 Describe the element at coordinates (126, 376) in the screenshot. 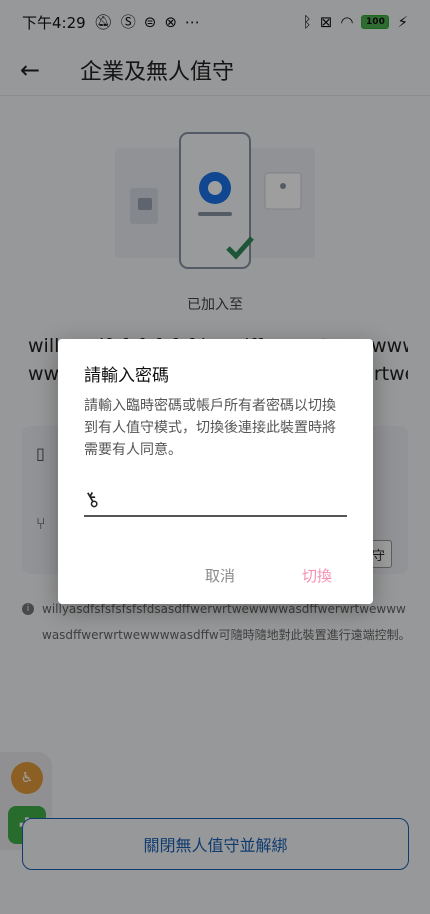

I see `dialog-title: 請輸入密碼` at that location.